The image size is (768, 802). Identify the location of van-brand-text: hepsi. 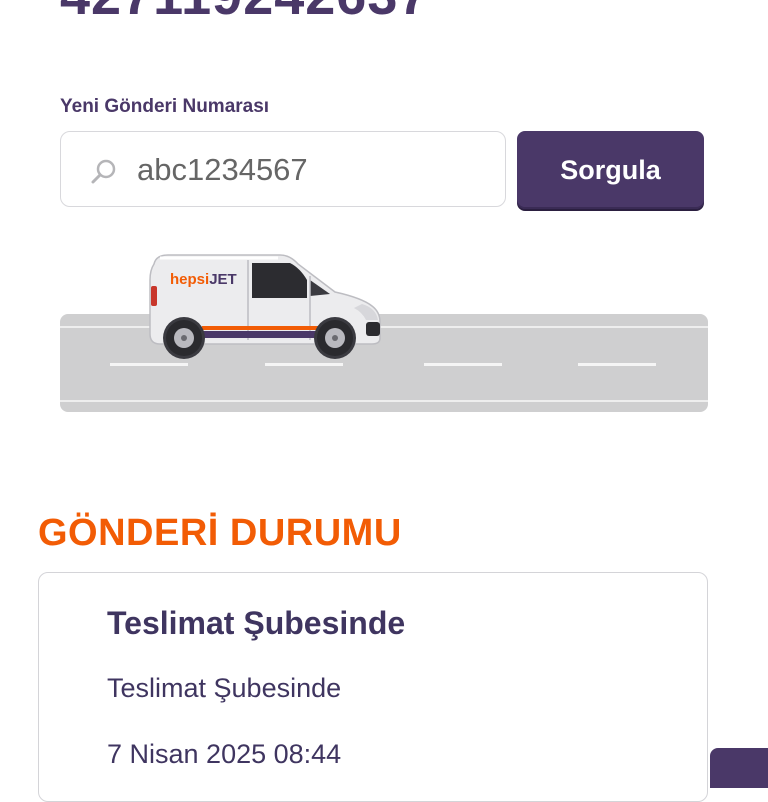
(189, 279).